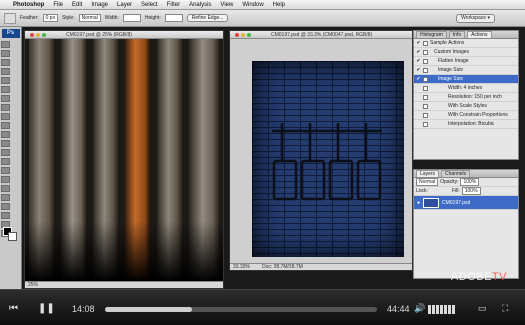 The height and width of the screenshot is (325, 525). I want to click on metal-bars-graphic, so click(327, 162).